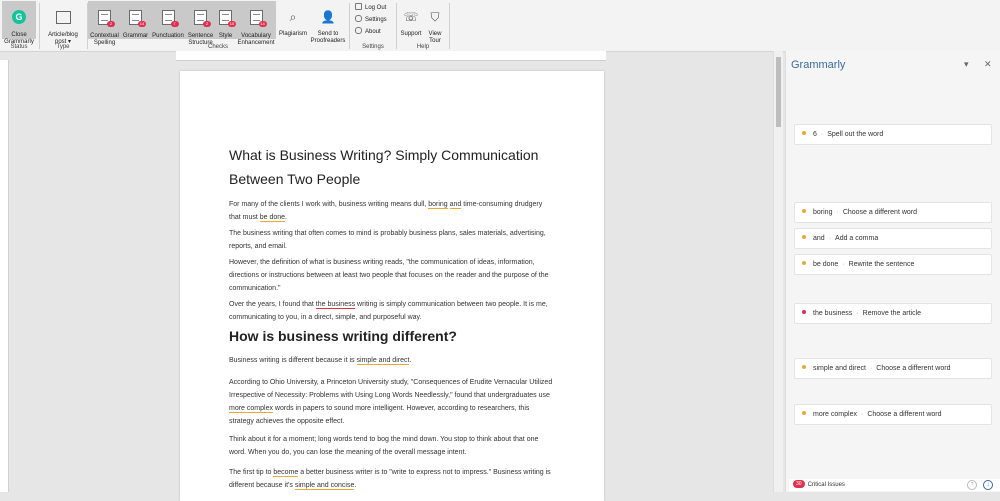 The width and height of the screenshot is (1000, 501). What do you see at coordinates (778, 92) in the screenshot?
I see `scrollbar-thumb` at bounding box center [778, 92].